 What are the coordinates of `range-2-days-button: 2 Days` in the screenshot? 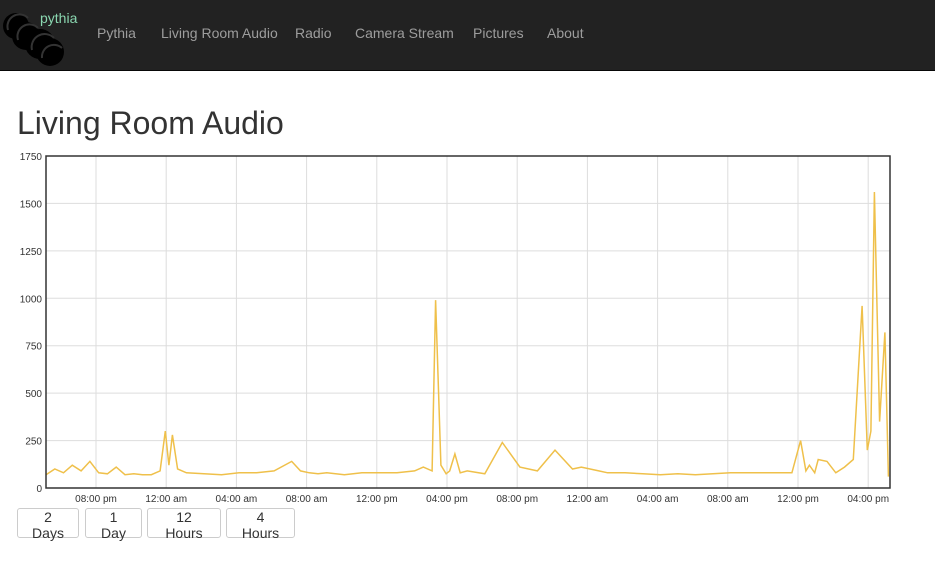 It's located at (48, 524).